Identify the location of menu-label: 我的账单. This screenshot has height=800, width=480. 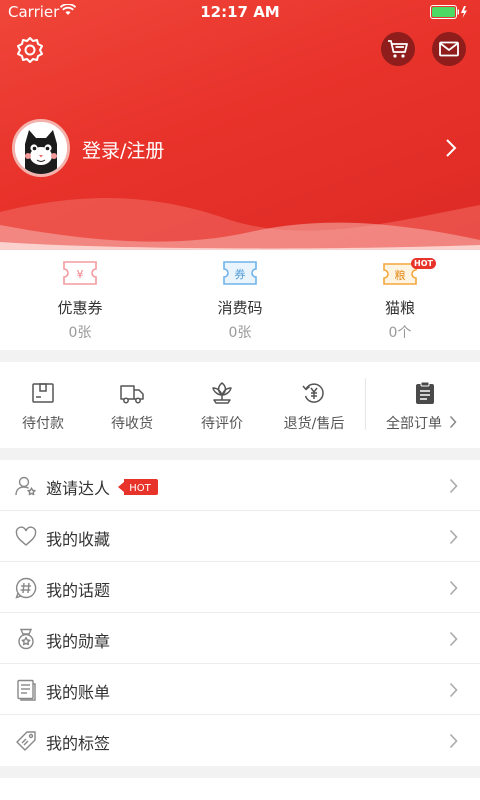
(78, 692).